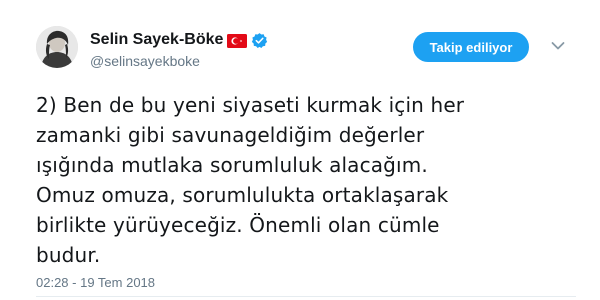 Image resolution: width=600 pixels, height=300 pixels. What do you see at coordinates (306, 296) in the screenshot?
I see `divider` at bounding box center [306, 296].